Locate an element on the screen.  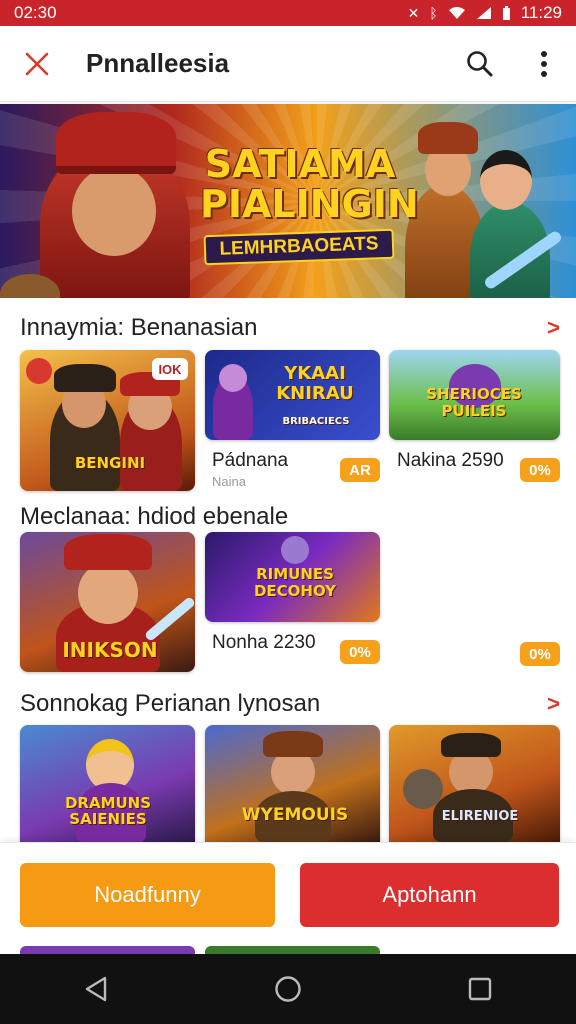
system-nav-bar is located at coordinates (288, 989).